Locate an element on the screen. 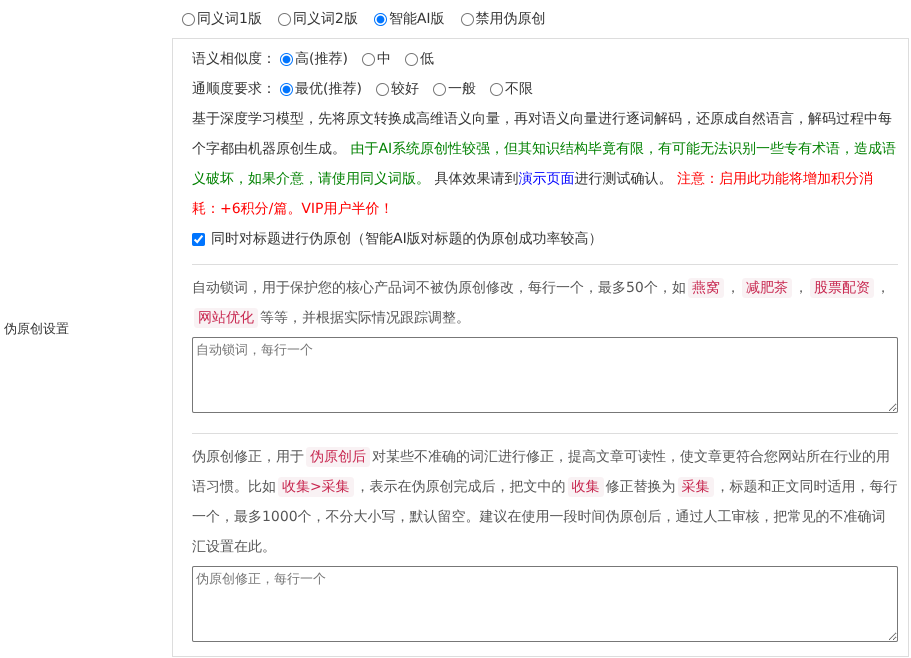 The image size is (911, 658). fluency-label: 通顺度要求： is located at coordinates (234, 89).